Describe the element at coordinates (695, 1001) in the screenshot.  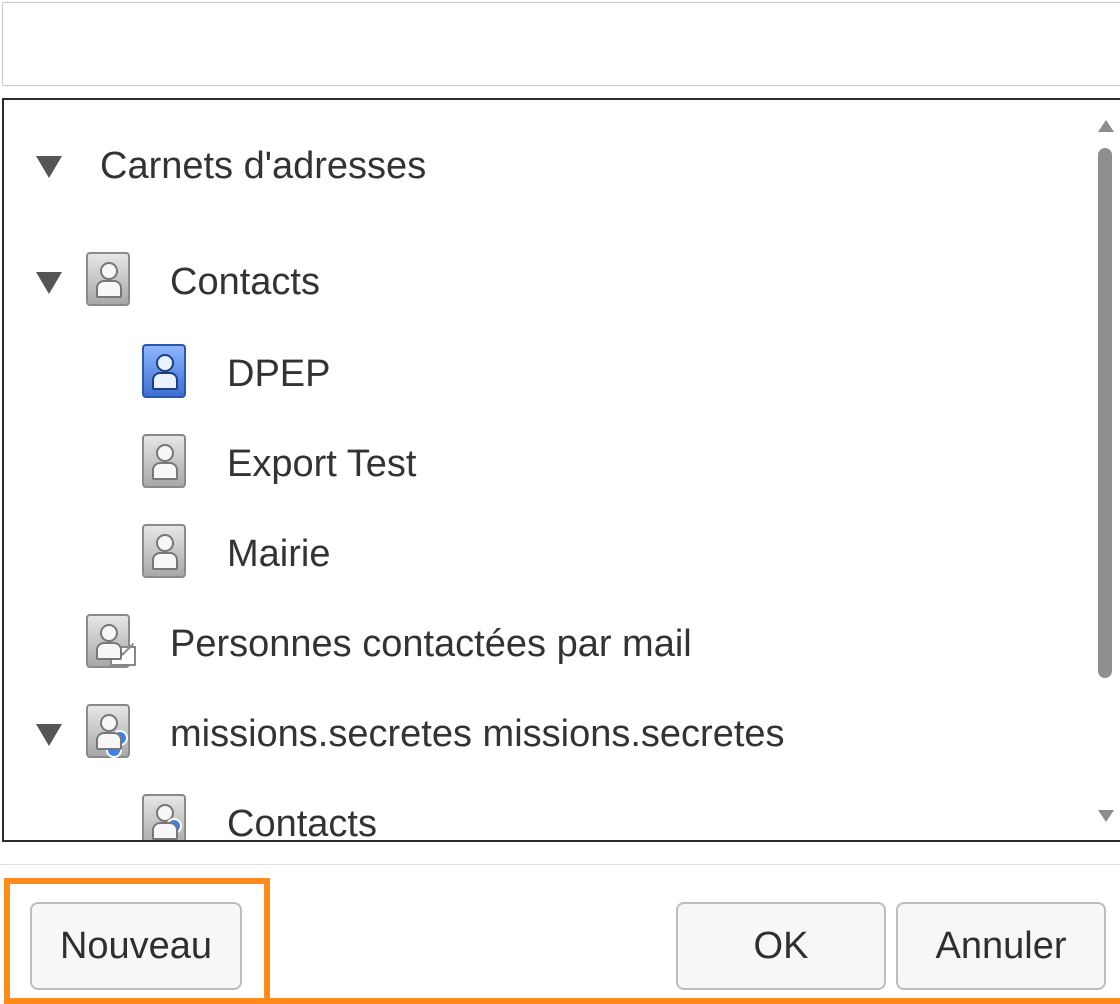
I see `highlight-bottom-line` at that location.